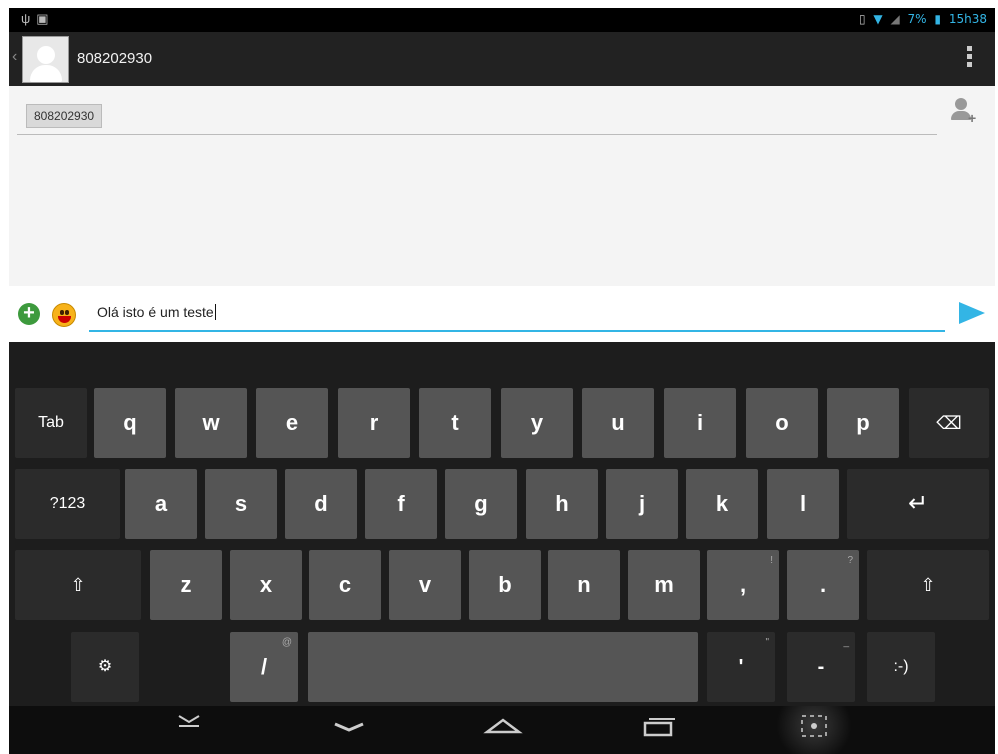  I want to click on key-r: r, so click(374, 423).